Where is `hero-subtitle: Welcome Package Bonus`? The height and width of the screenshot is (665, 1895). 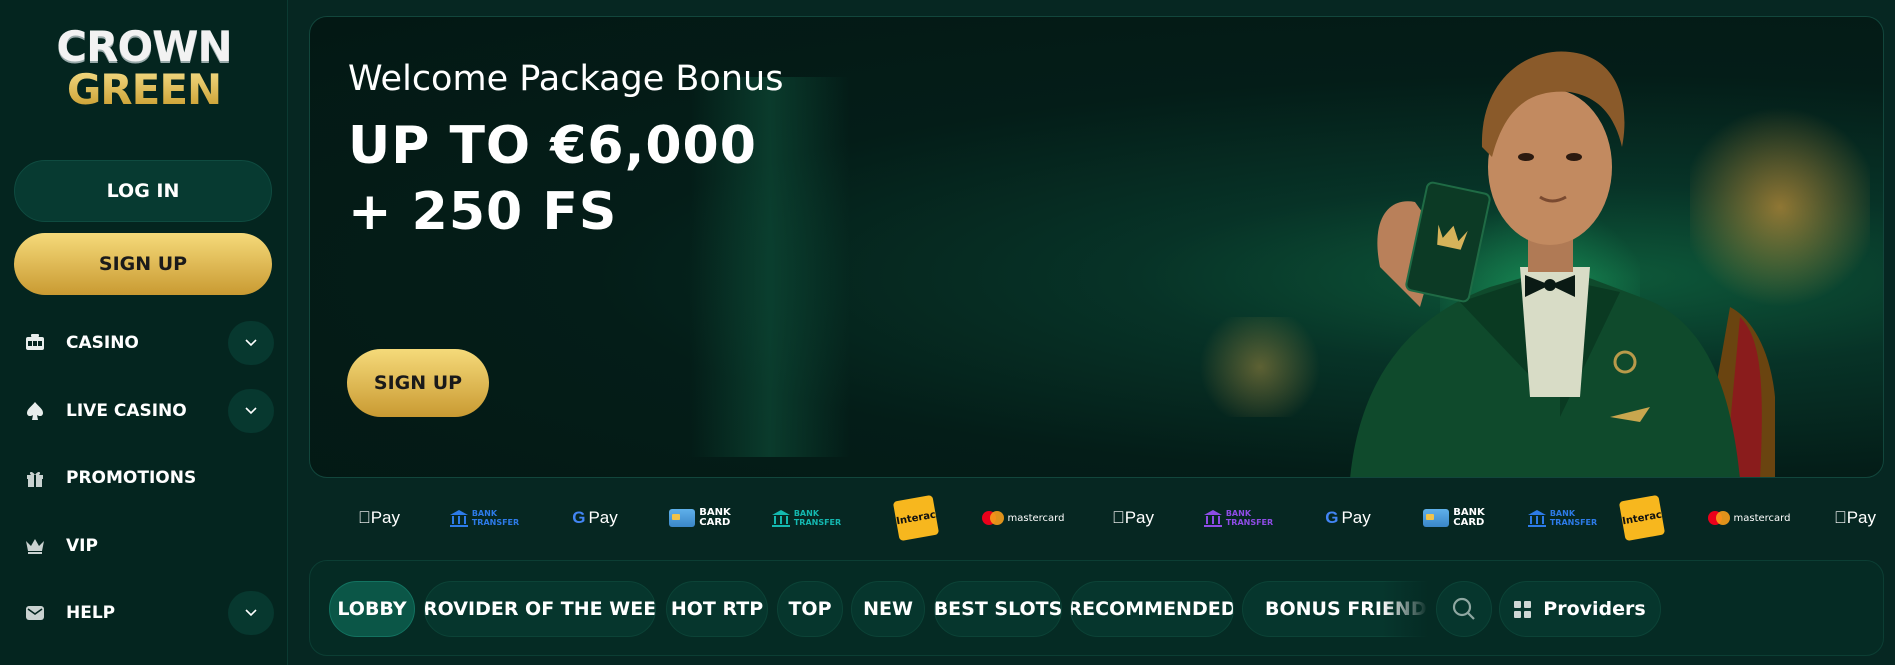
hero-subtitle: Welcome Package Bonus is located at coordinates (566, 79).